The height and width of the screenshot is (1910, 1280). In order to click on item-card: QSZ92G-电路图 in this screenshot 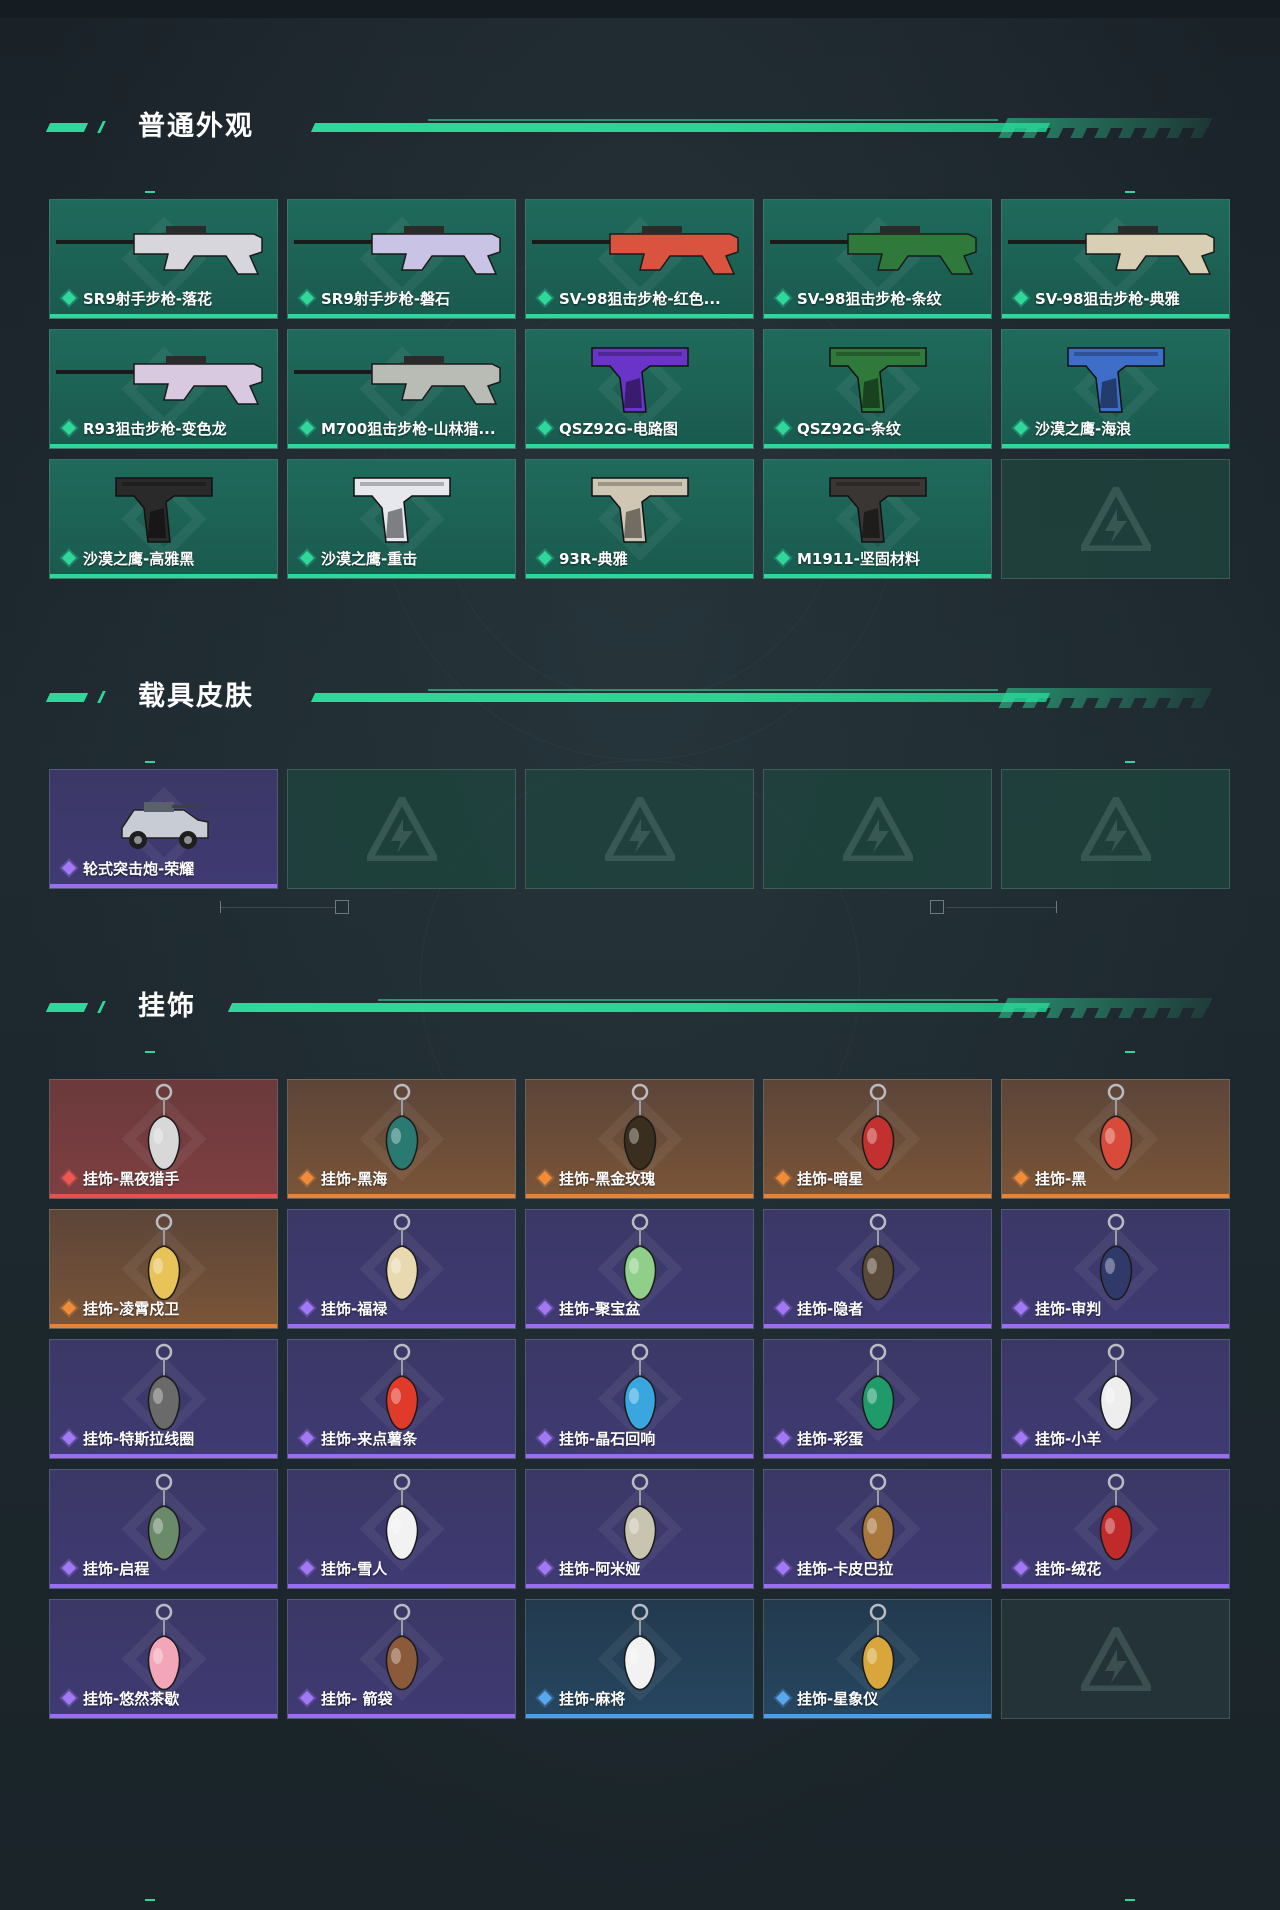, I will do `click(639, 389)`.